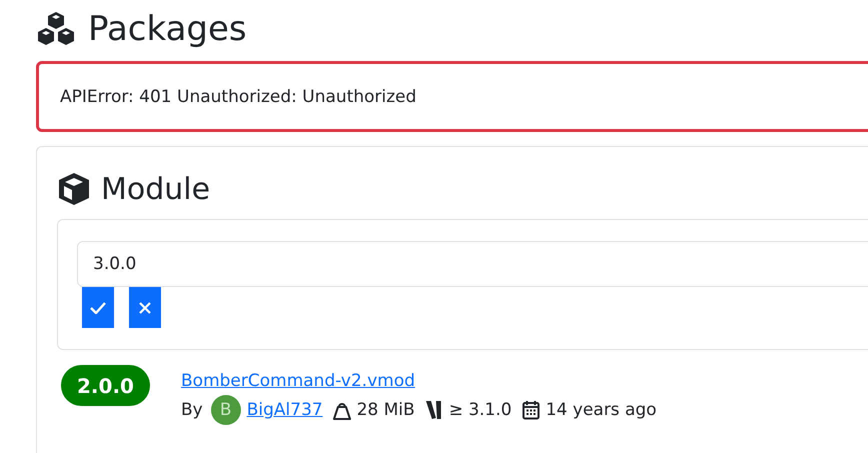  Describe the element at coordinates (472, 264) in the screenshot. I see `version-input: 3.0.0` at that location.